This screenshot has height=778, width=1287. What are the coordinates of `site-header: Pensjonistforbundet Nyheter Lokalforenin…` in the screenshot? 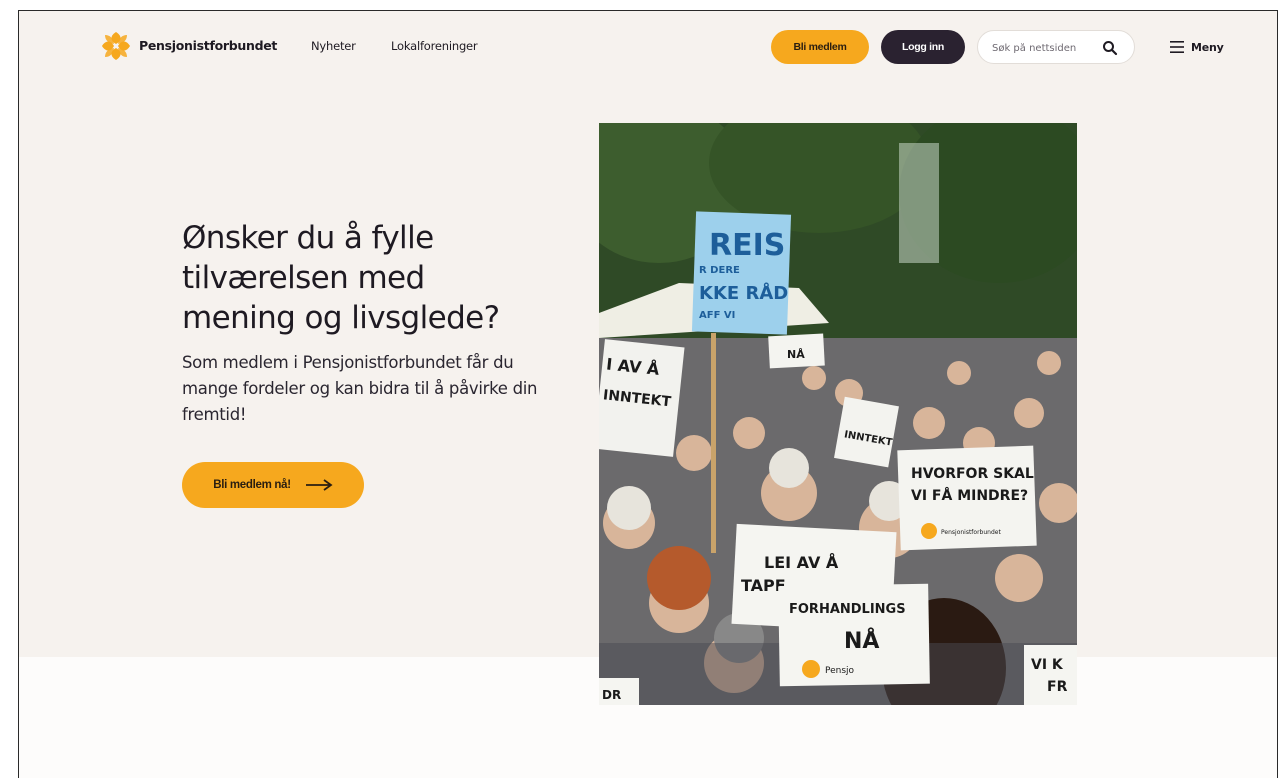 It's located at (648, 47).